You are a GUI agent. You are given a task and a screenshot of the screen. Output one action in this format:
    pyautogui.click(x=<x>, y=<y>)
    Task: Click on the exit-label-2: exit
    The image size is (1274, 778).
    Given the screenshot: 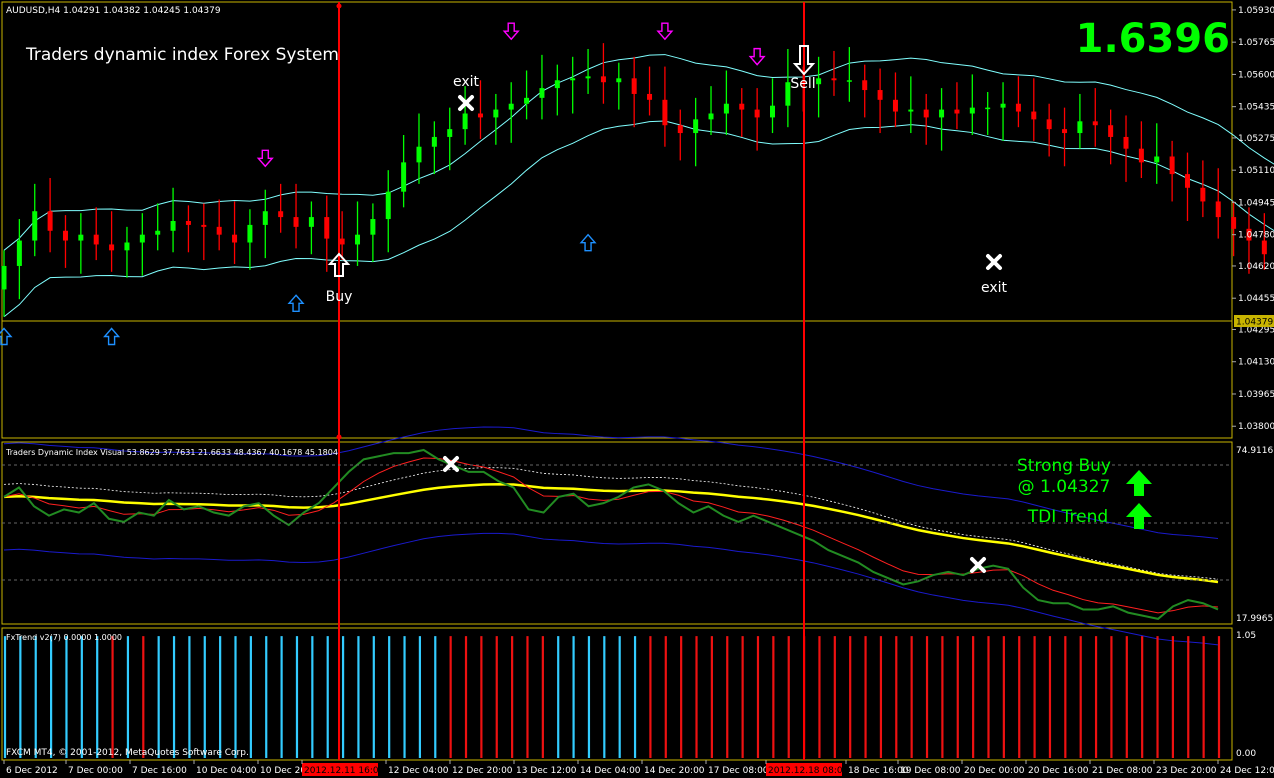 What is the action you would take?
    pyautogui.click(x=994, y=288)
    